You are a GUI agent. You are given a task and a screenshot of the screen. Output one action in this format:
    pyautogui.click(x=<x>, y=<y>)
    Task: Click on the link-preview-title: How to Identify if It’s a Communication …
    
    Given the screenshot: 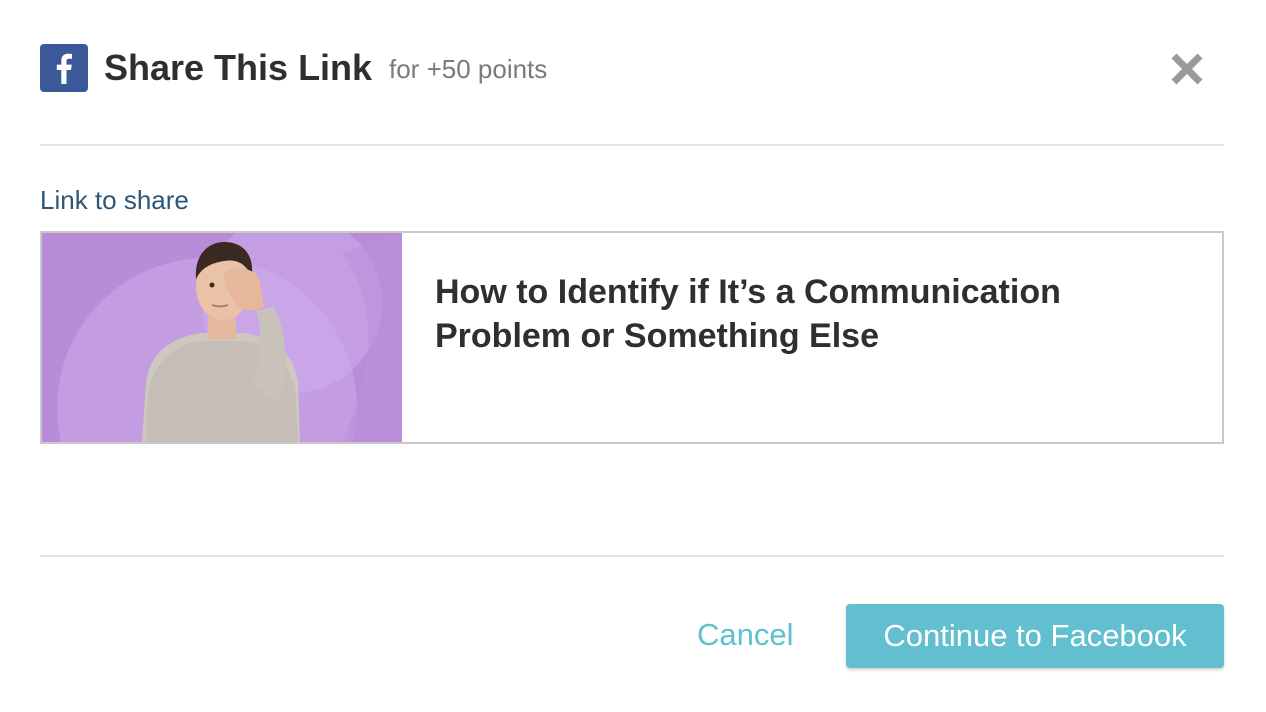 What is the action you would take?
    pyautogui.click(x=748, y=314)
    